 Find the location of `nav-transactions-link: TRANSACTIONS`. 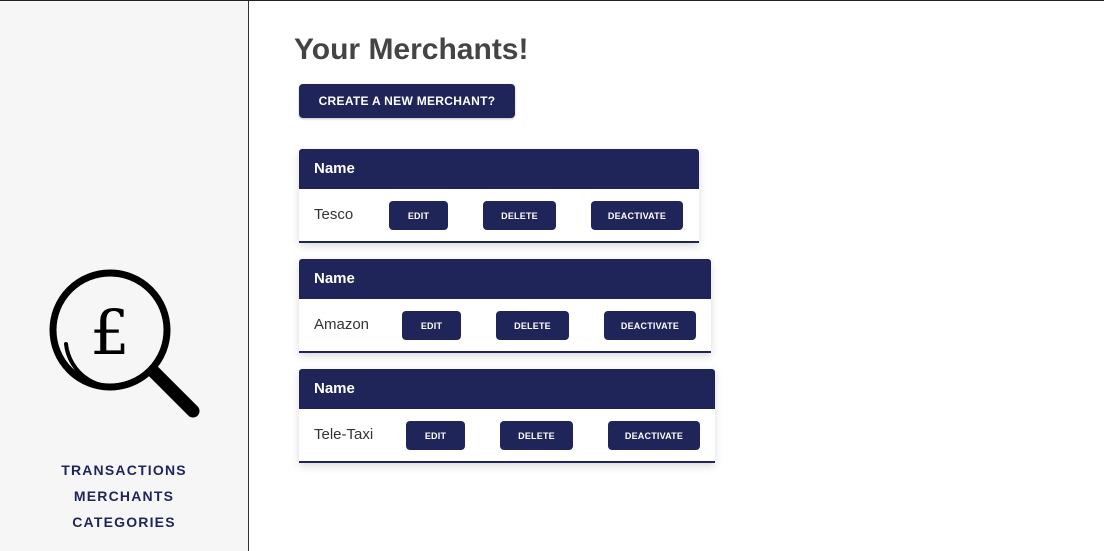

nav-transactions-link: TRANSACTIONS is located at coordinates (124, 470).